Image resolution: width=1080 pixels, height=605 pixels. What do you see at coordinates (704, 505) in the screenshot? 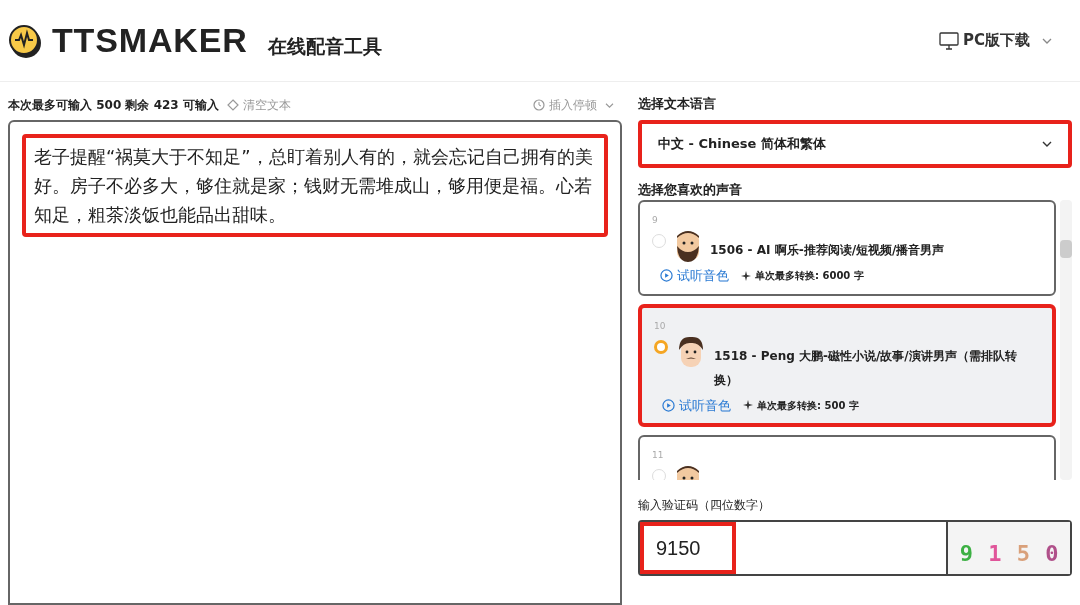
I see `captcha-label: 输入验证码（四位数字）` at bounding box center [704, 505].